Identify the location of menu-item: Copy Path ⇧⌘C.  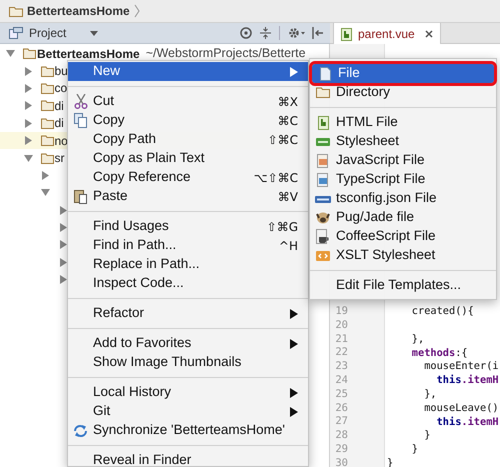
(188, 139).